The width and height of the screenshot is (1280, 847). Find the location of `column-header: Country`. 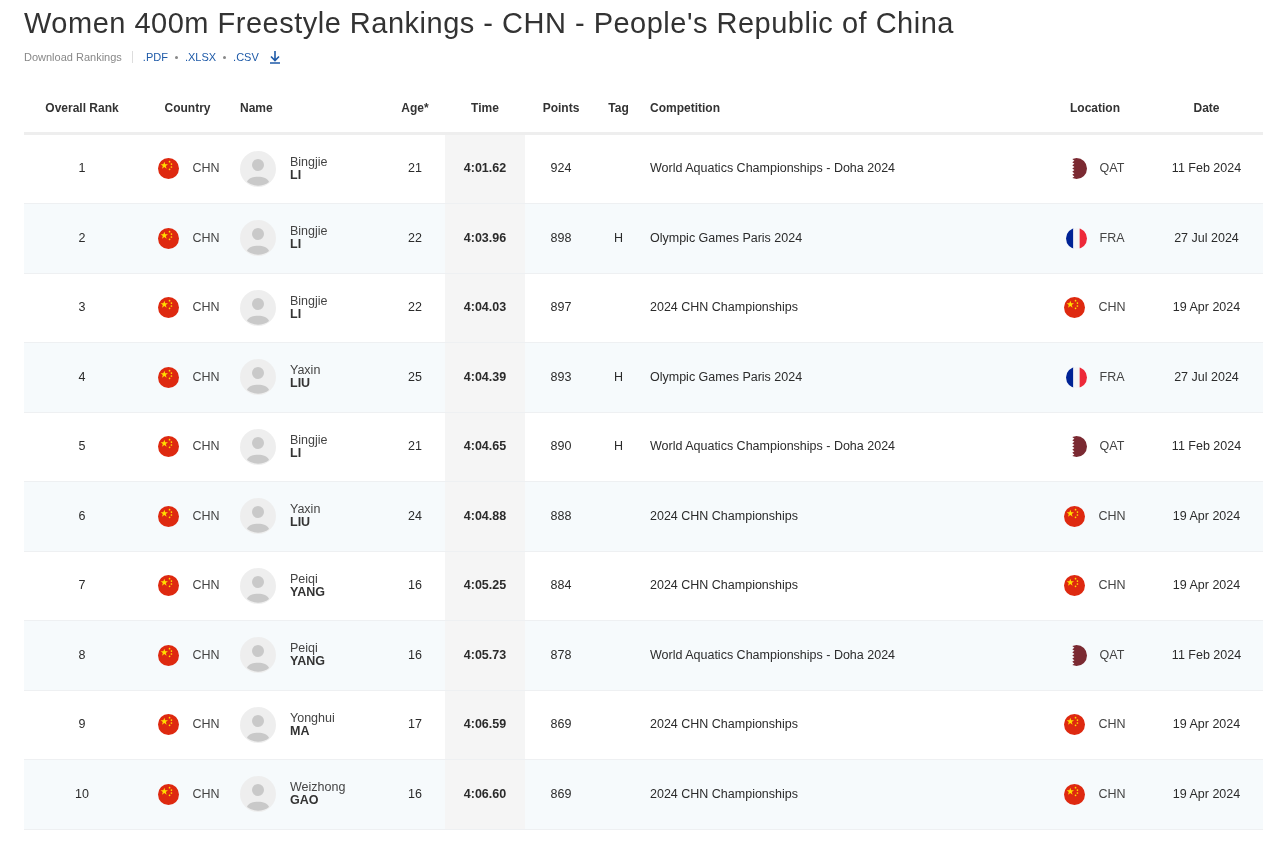

column-header: Country is located at coordinates (187, 108).